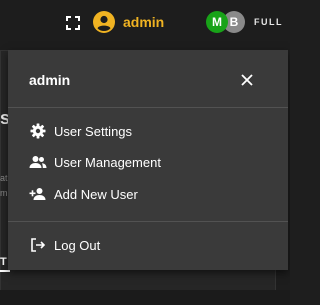 The image size is (320, 305). Describe the element at coordinates (217, 22) in the screenshot. I see `badge-m: M` at that location.